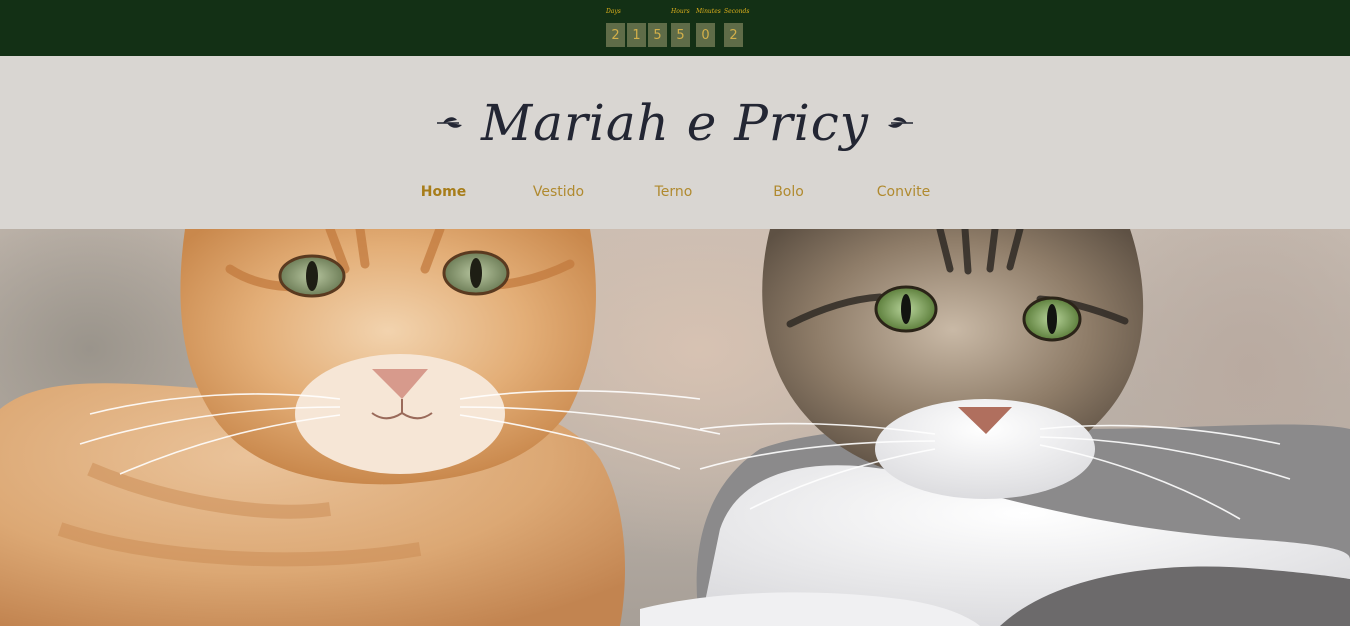 This screenshot has height=626, width=1350. Describe the element at coordinates (680, 11) in the screenshot. I see `countdown-hours-label: Hours` at that location.